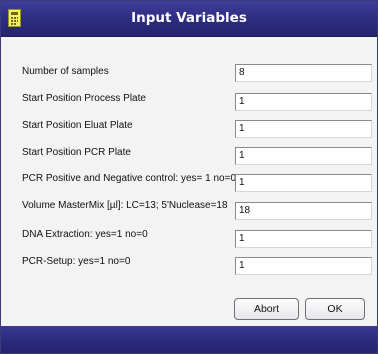 The image size is (378, 354). What do you see at coordinates (303, 211) in the screenshot?
I see `volume-mastermix-input` at bounding box center [303, 211].